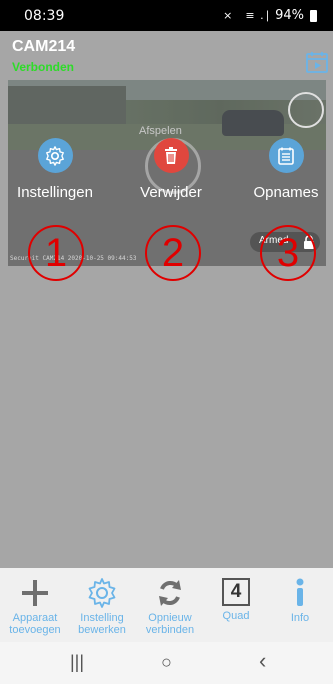 Image resolution: width=333 pixels, height=684 pixels. I want to click on marker-2: 2, so click(173, 253).